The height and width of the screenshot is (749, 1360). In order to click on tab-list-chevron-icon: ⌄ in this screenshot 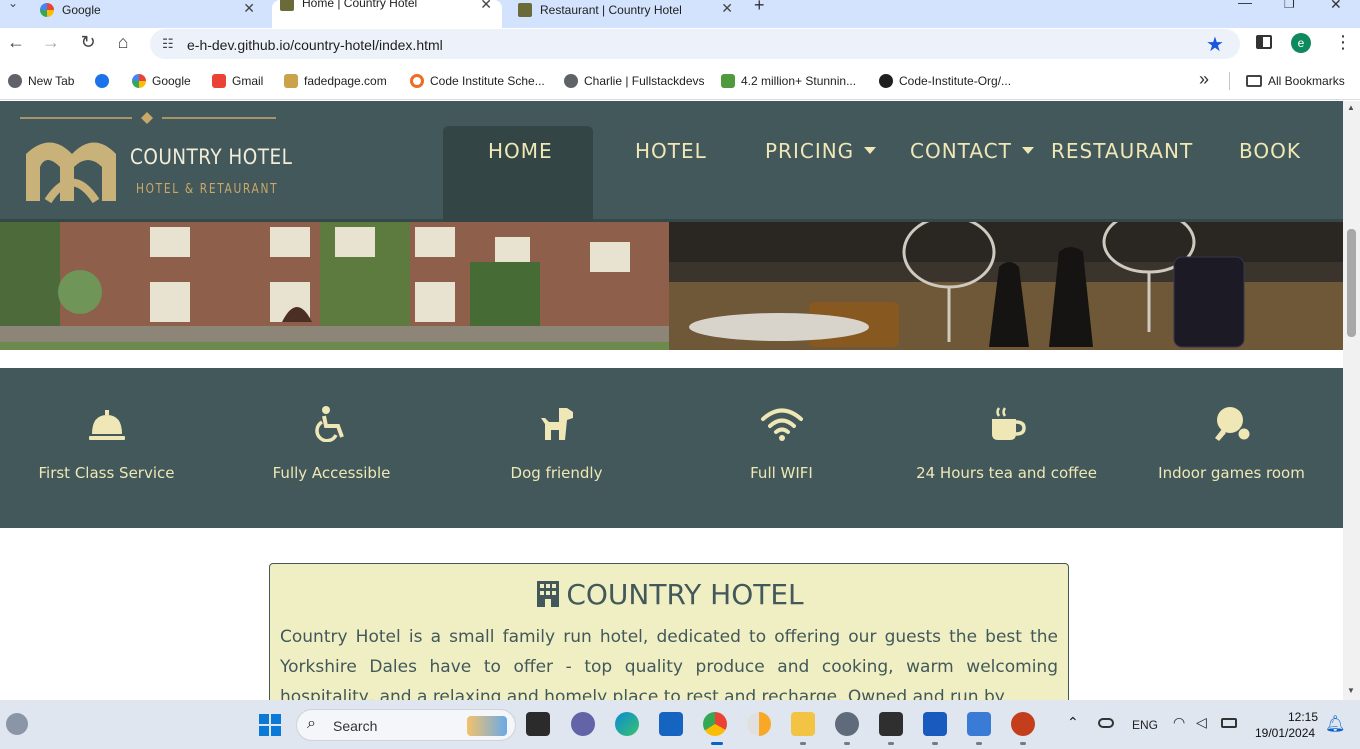, I will do `click(13, 5)`.